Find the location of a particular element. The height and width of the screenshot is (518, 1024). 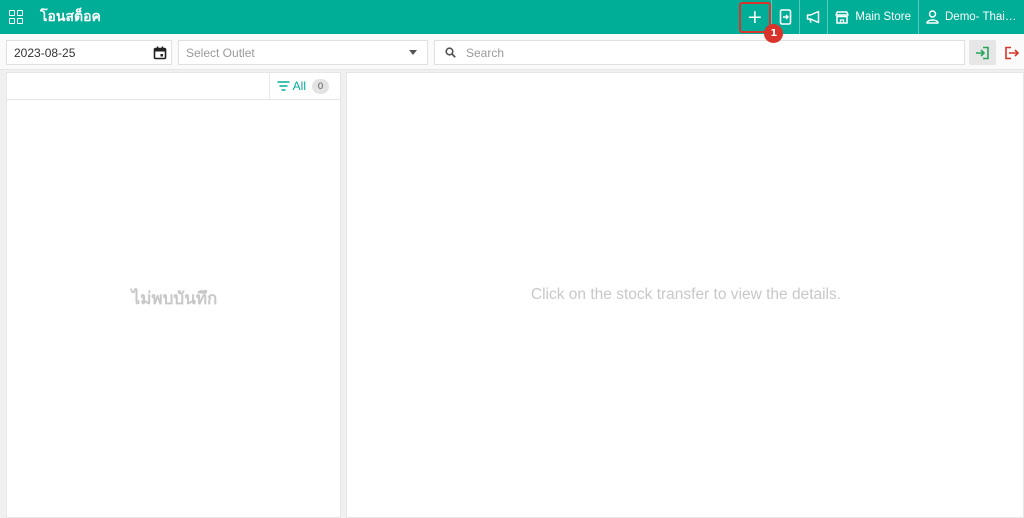

top-bar: โอนสต็อค + 1 Main Store Demo- Thaila is located at coordinates (512, 21).